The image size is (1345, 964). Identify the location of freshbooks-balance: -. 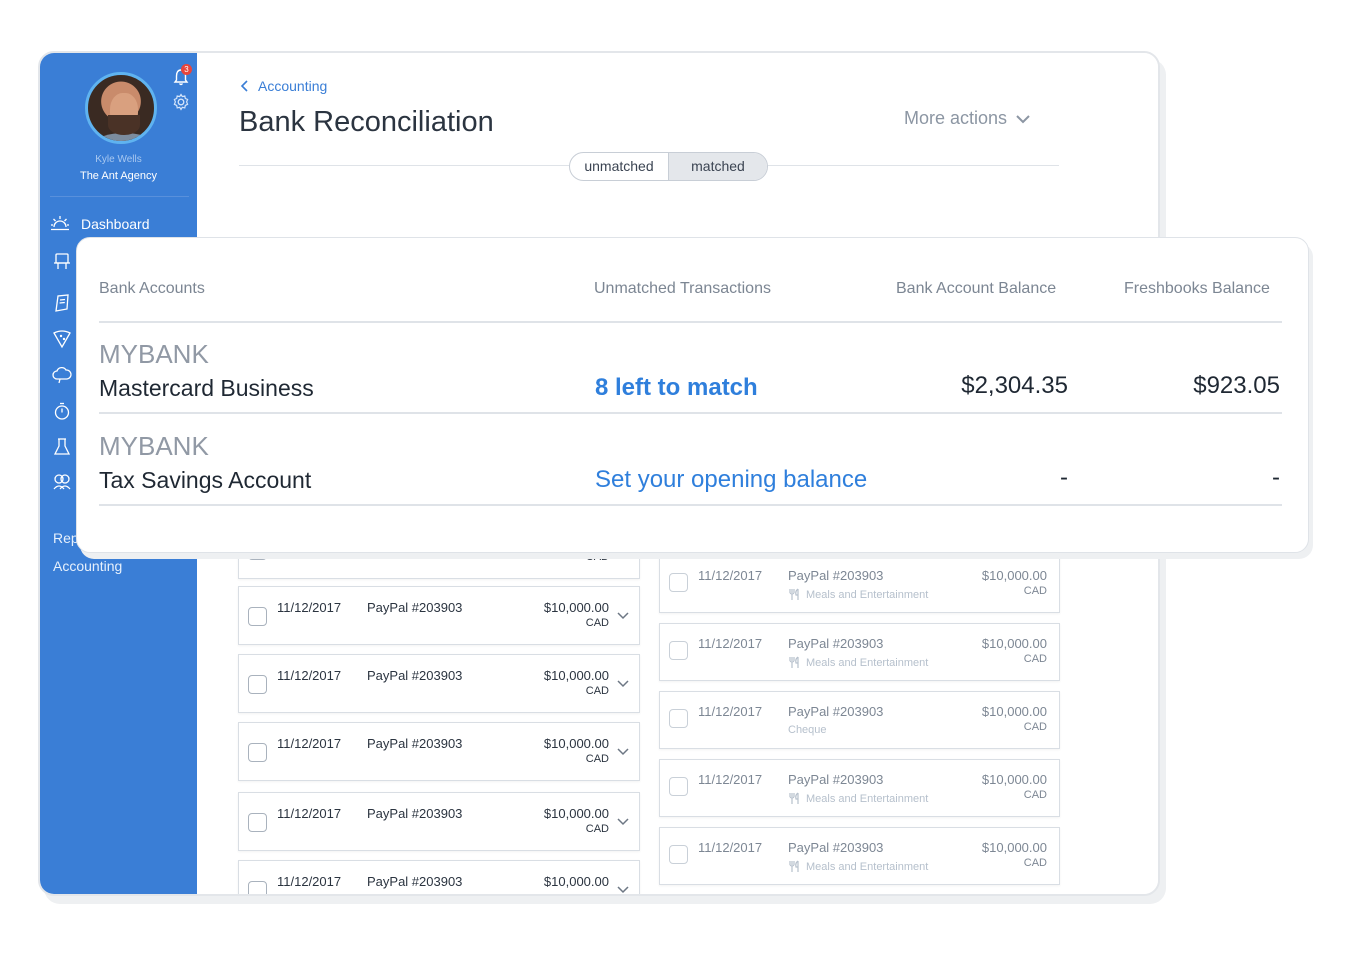
(1276, 477).